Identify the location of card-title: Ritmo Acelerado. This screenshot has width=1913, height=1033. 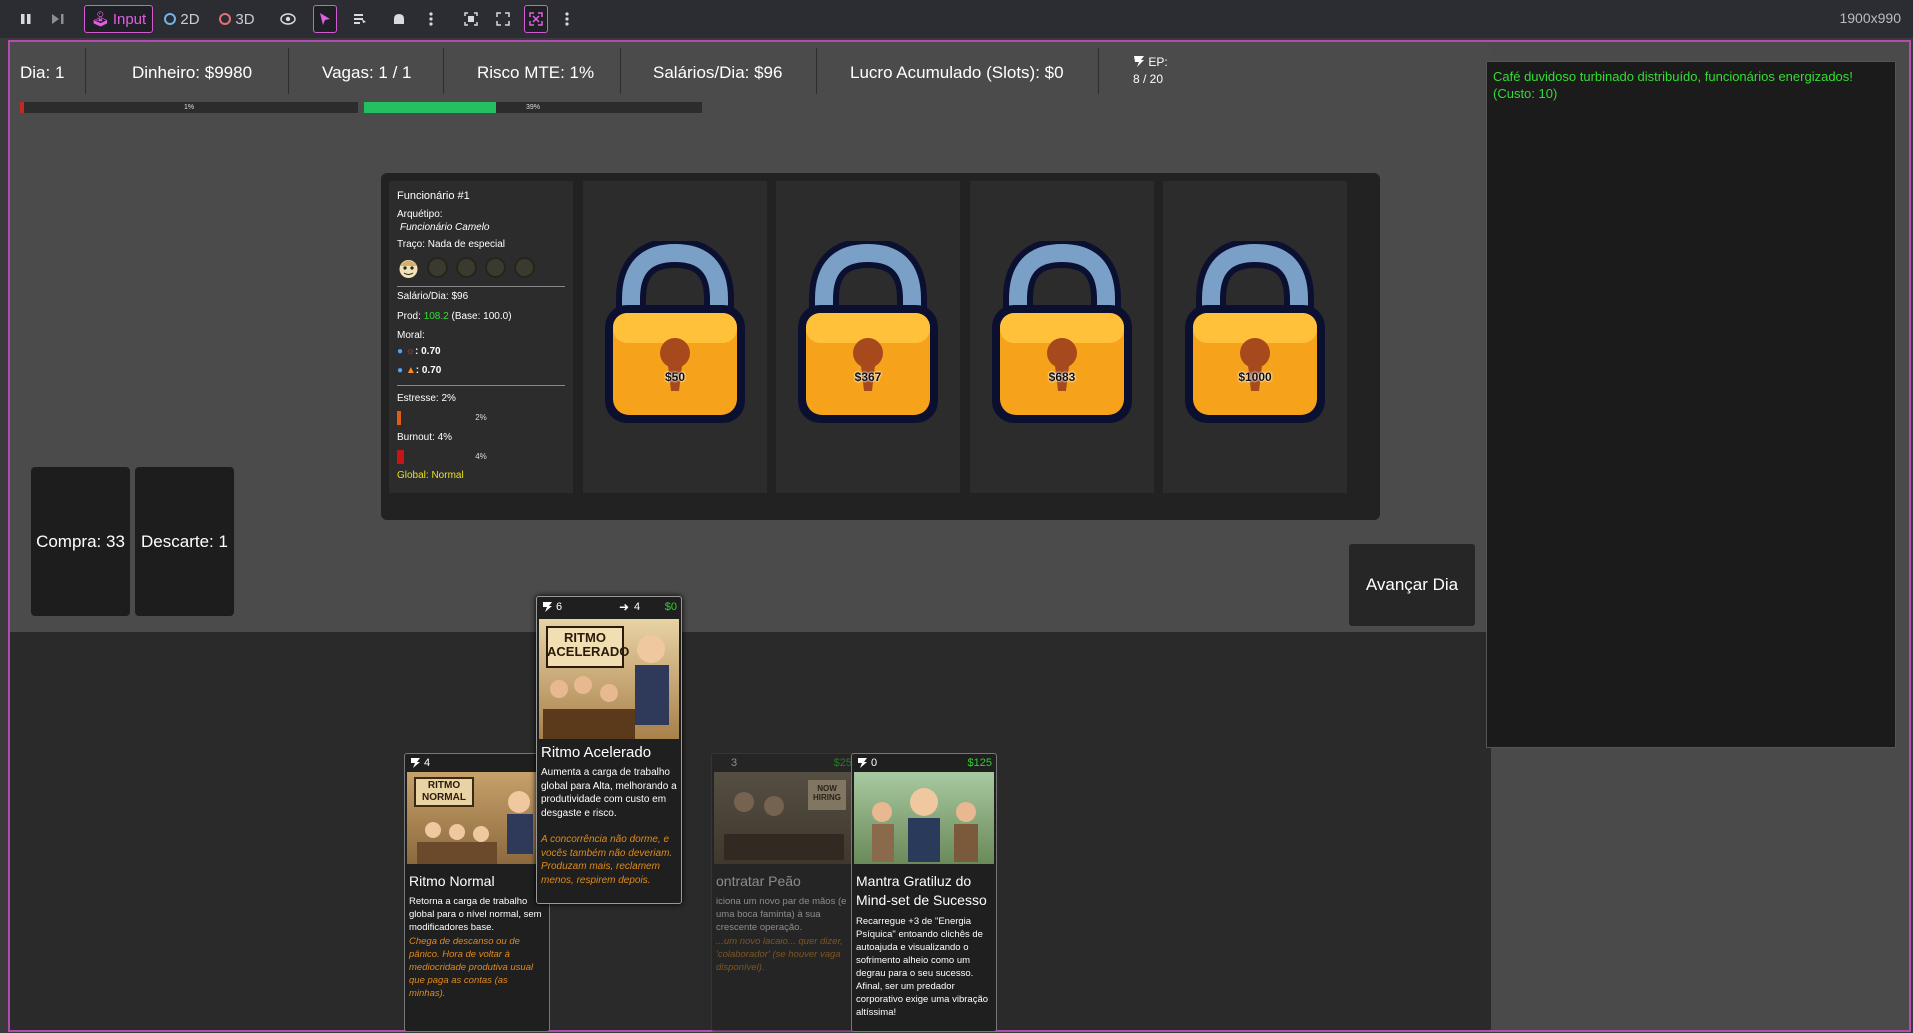
(596, 752).